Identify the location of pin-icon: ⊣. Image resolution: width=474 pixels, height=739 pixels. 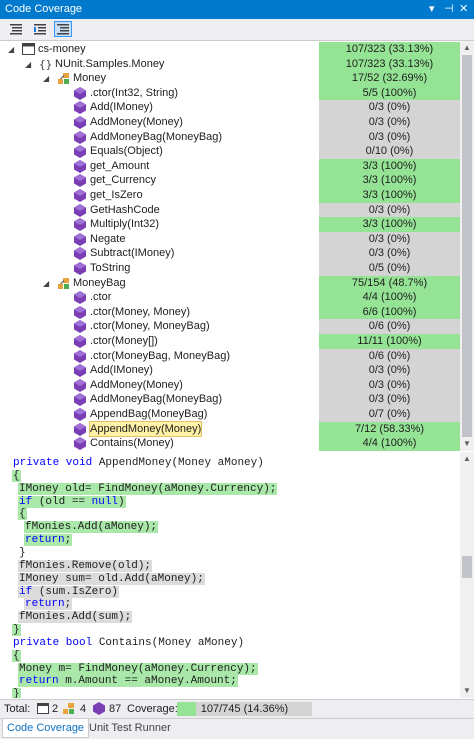
(449, 8).